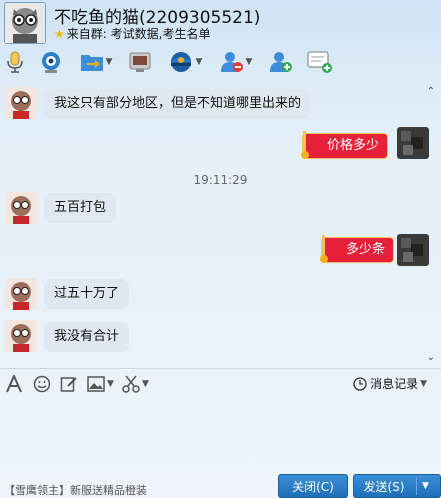  Describe the element at coordinates (178, 104) in the screenshot. I see `message-bubble: 我这只有部分地区，但是不知道哪里出来的` at that location.